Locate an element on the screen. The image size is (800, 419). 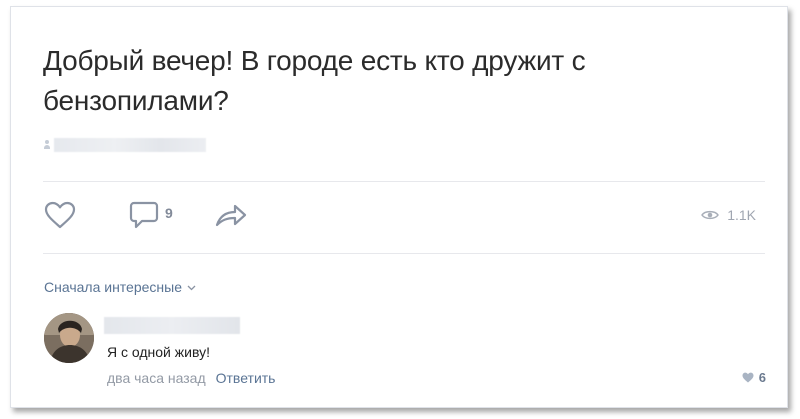
post-actions: 9 1.1K is located at coordinates (405, 215).